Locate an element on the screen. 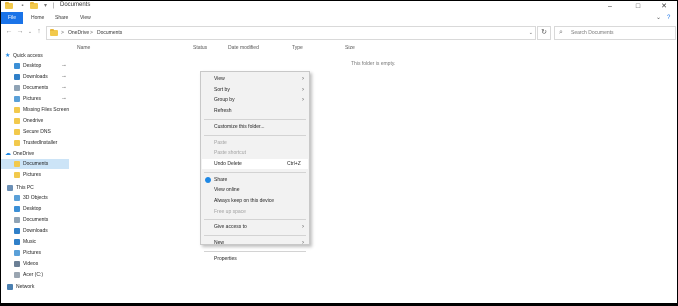  maximize-button: □ is located at coordinates (638, 6).